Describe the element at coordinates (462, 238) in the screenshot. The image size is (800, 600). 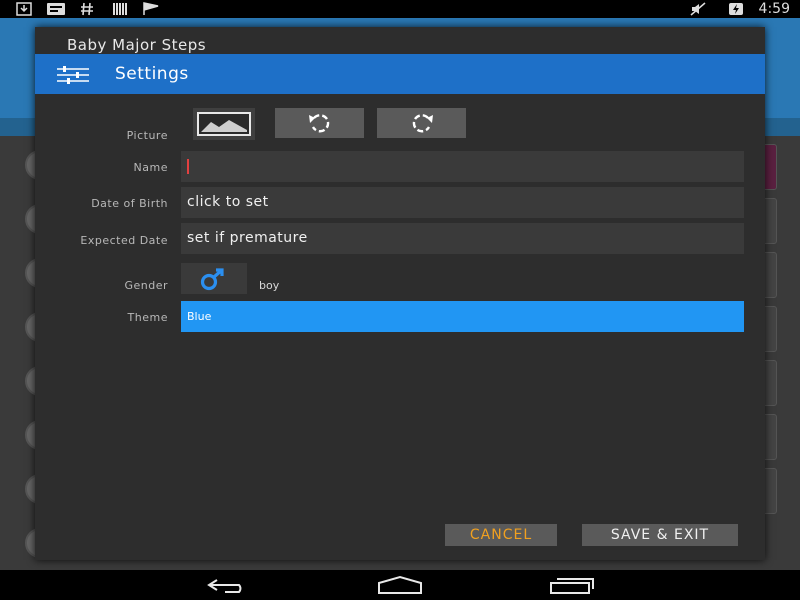
I see `expected-date-field: set if premature` at that location.